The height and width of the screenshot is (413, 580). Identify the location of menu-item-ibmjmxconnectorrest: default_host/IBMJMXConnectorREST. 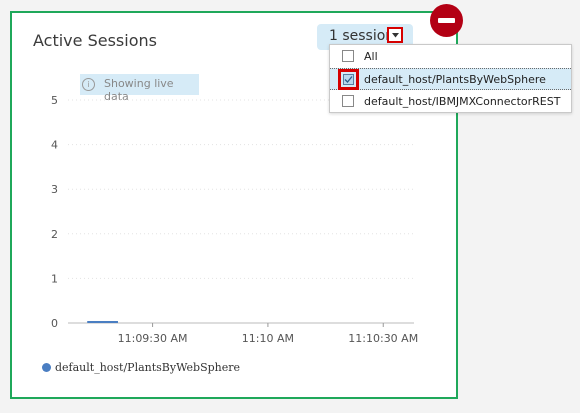
(450, 102).